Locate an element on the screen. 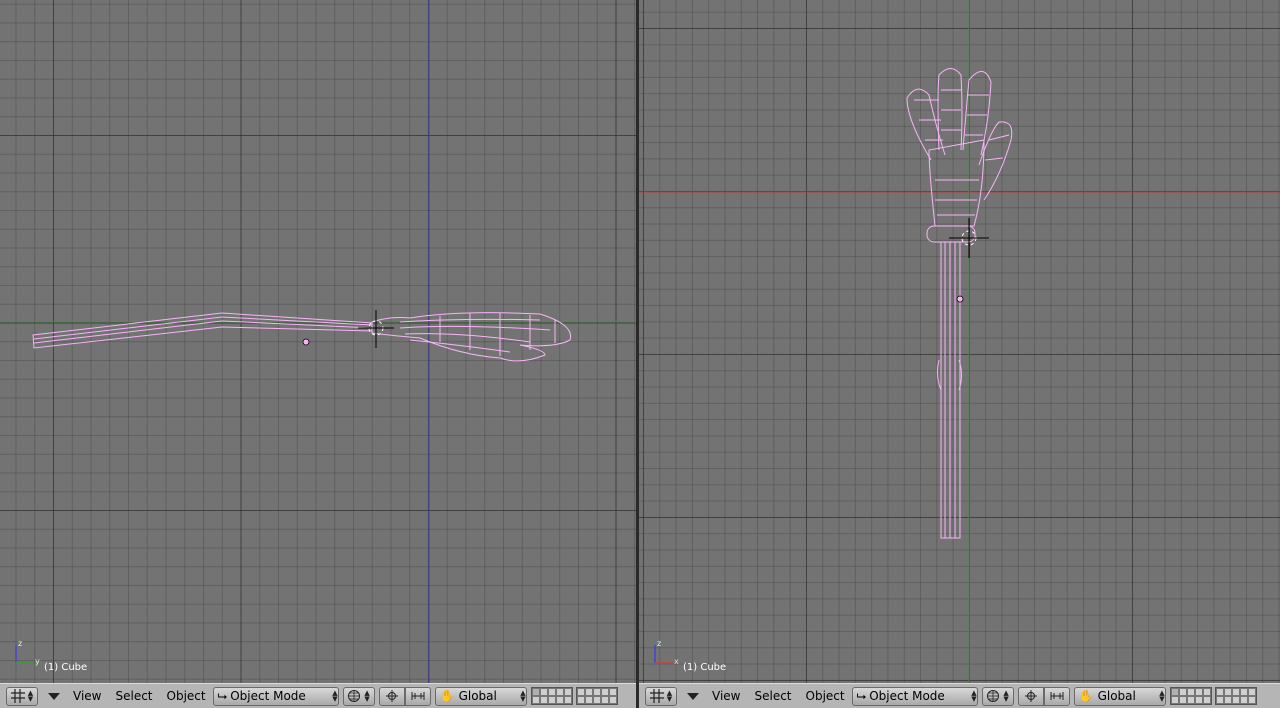 Image resolution: width=1280 pixels, height=708 pixels. 3d-cursor is located at coordinates (376, 329).